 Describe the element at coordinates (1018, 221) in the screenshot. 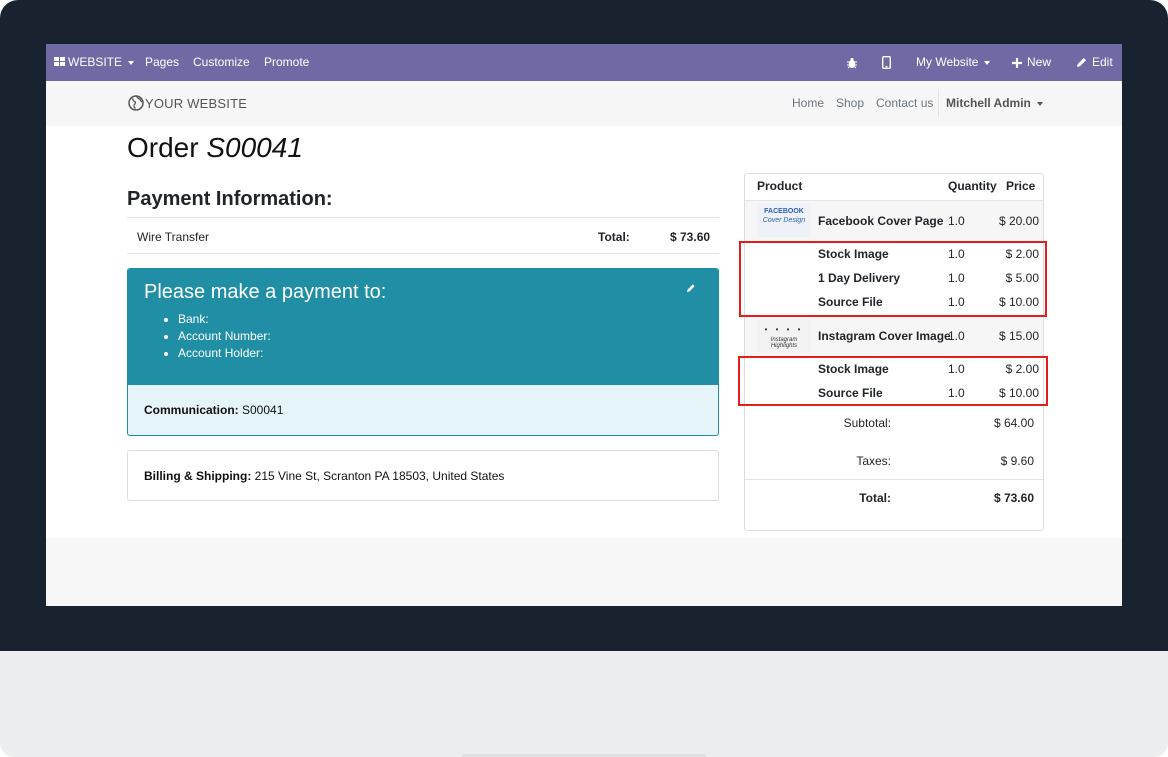

I see `line-price: $ 20.00` at that location.